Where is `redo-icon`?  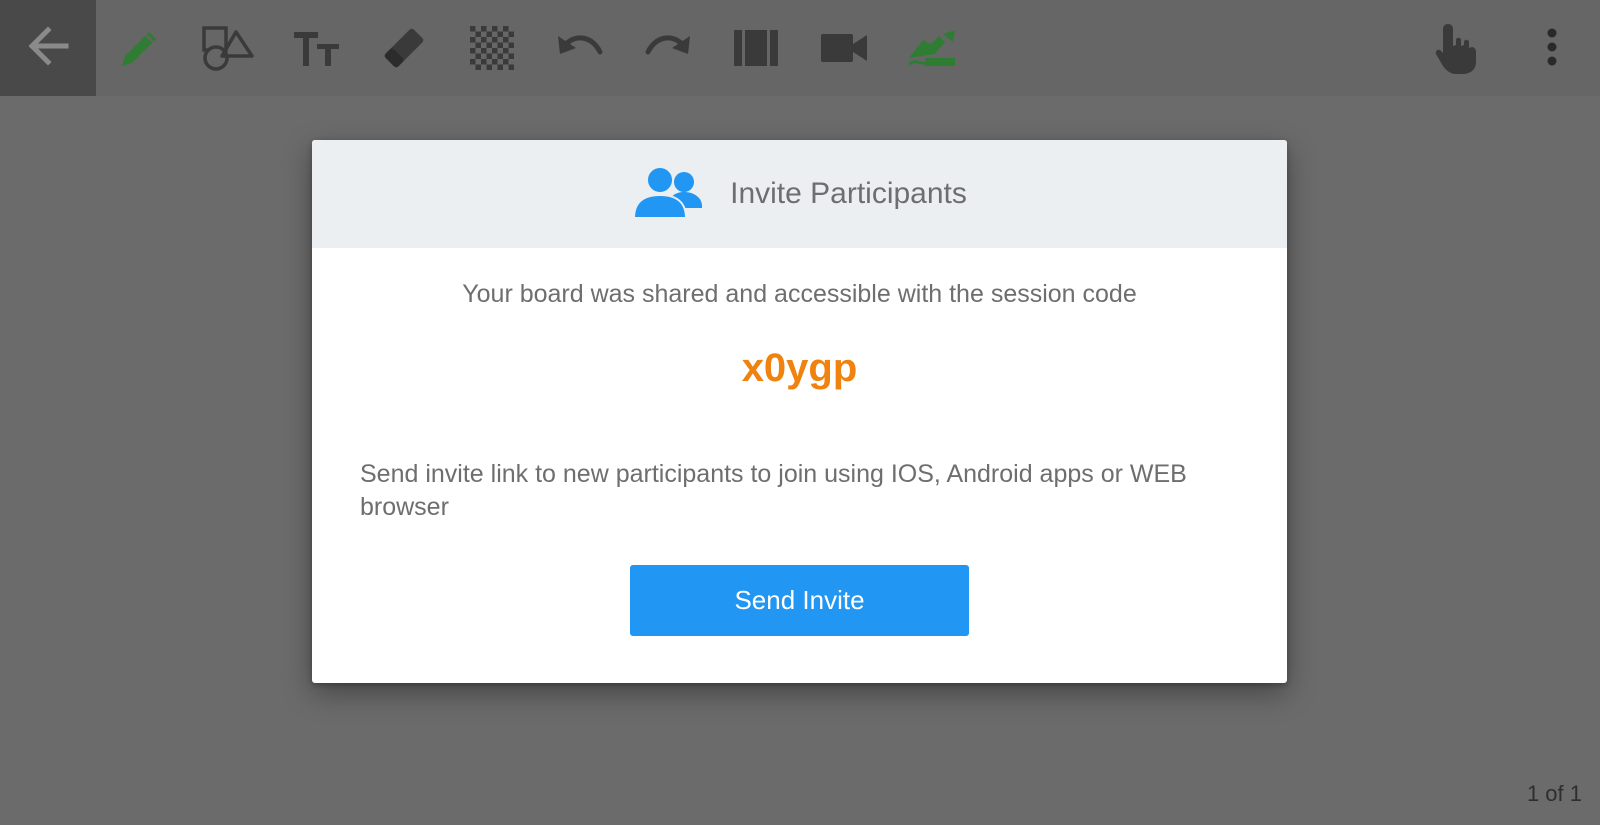
redo-icon is located at coordinates (668, 48).